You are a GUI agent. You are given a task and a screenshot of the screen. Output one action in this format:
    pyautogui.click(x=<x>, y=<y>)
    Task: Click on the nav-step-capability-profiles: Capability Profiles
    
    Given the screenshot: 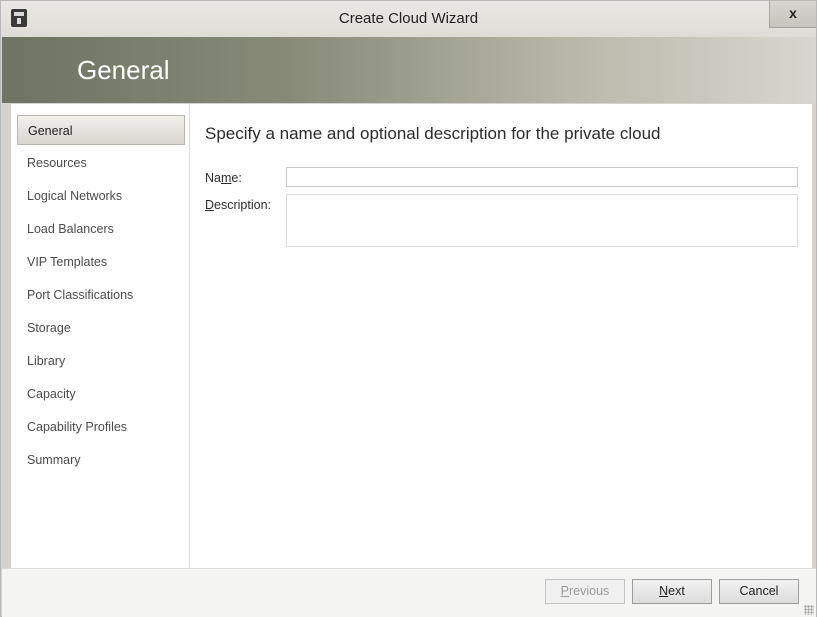 What is the action you would take?
    pyautogui.click(x=101, y=427)
    